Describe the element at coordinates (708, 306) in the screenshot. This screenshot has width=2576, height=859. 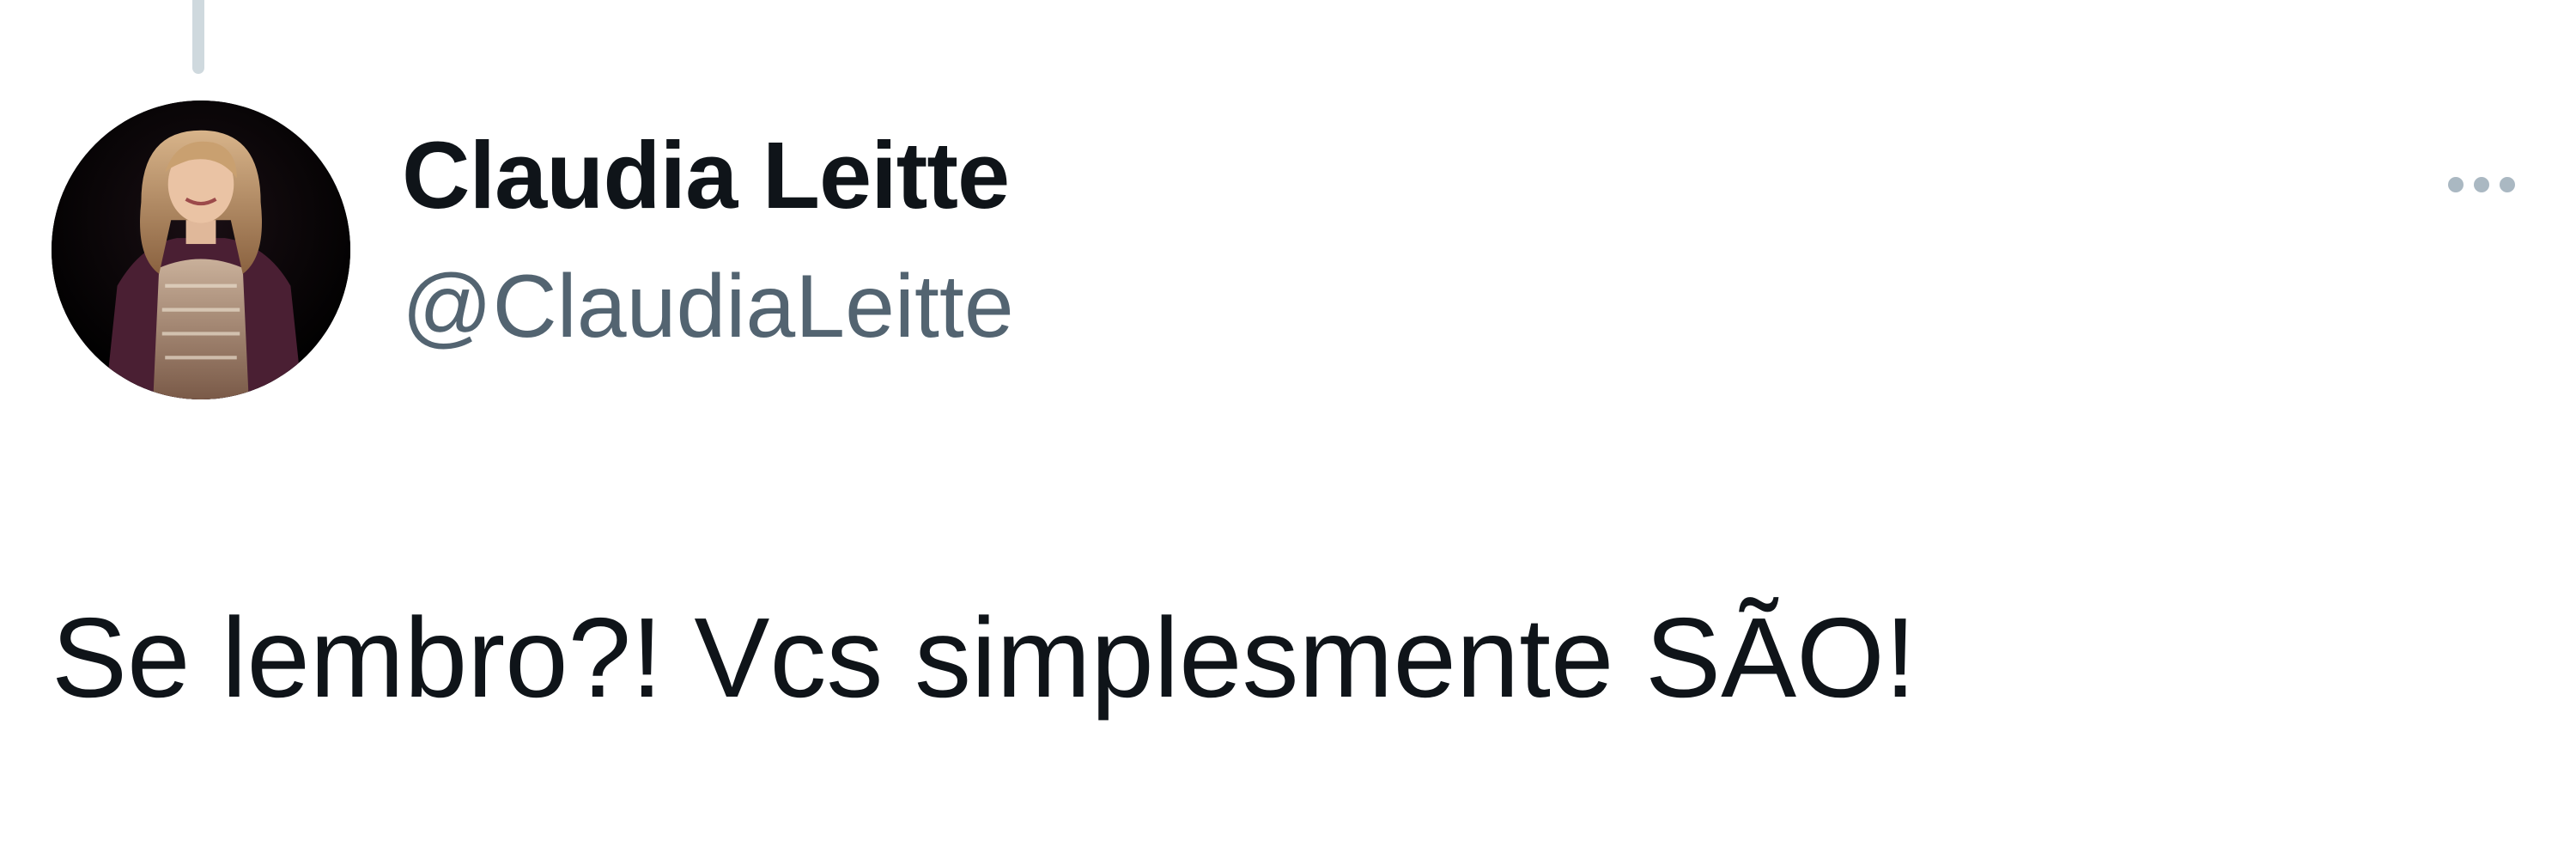
I see `author-handle: @ClaudiaLeitte` at that location.